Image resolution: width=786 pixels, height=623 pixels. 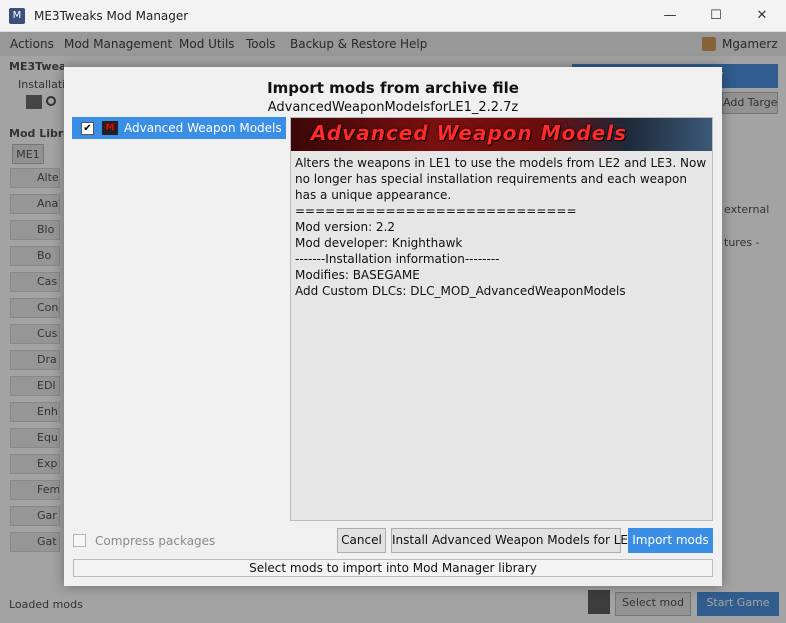 I want to click on maximize-button: ☐, so click(x=716, y=16).